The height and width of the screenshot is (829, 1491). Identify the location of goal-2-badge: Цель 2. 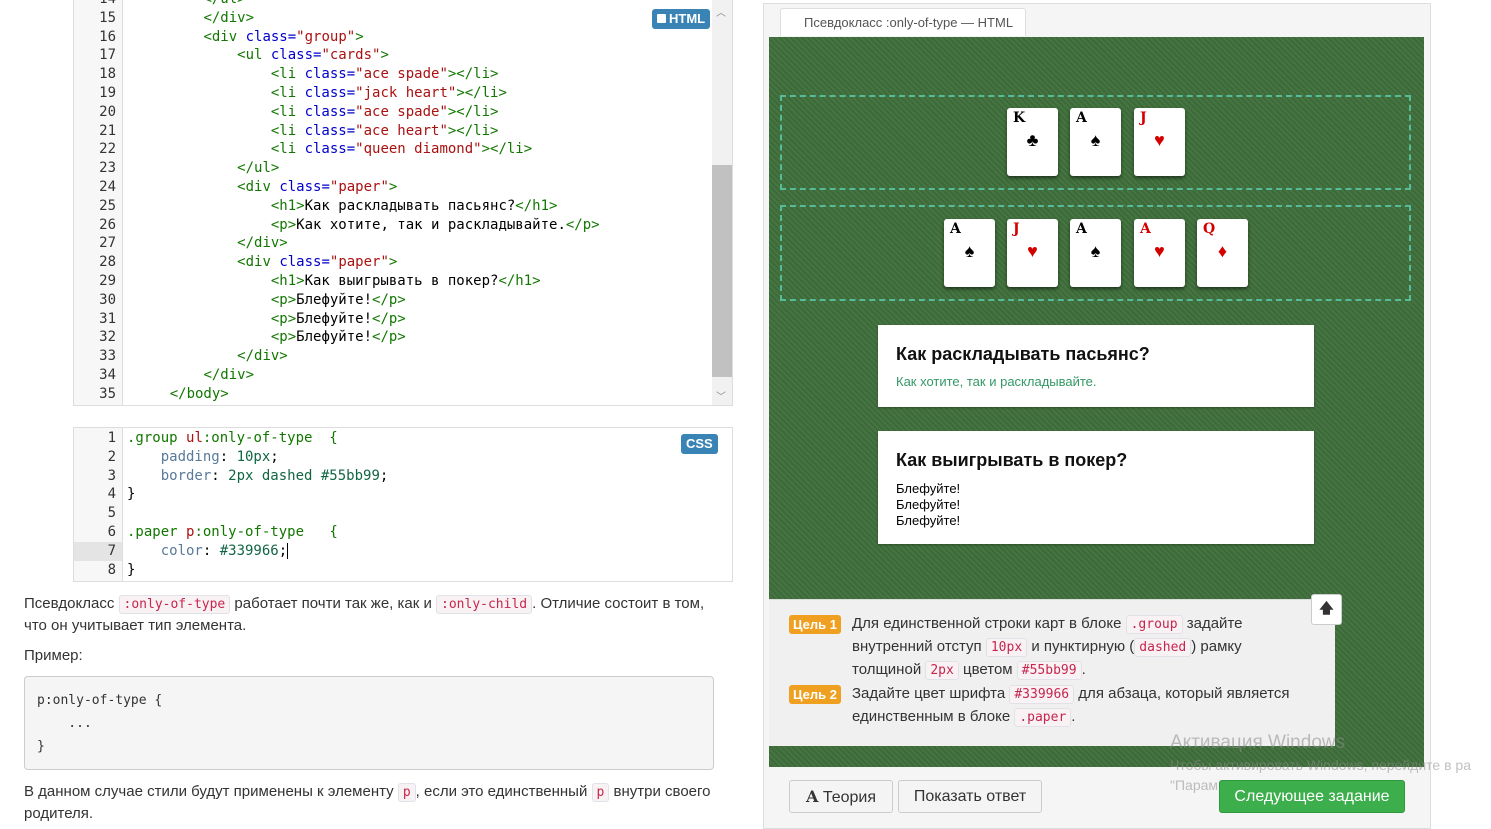
(815, 694).